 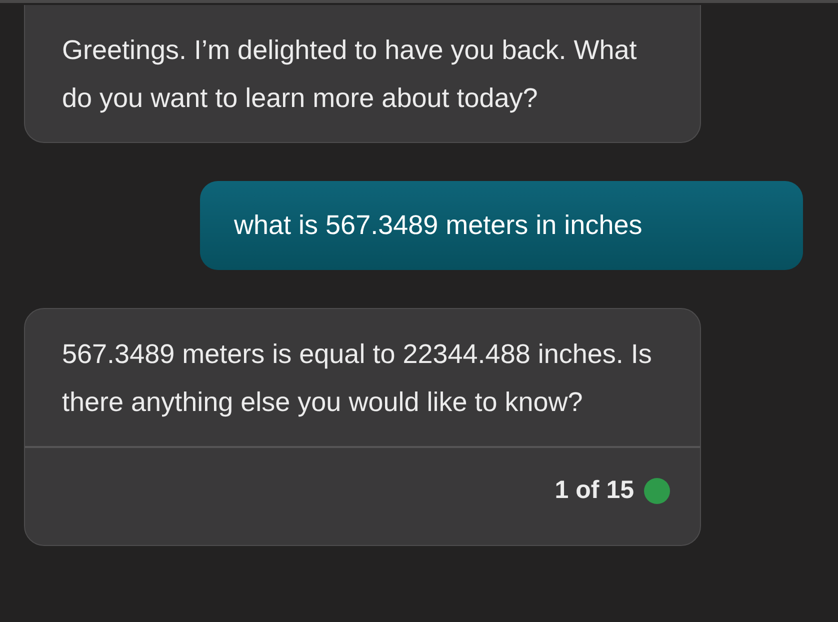 I want to click on message-text: Greetings. I’m delighted to have you back. What do you want to learn more about today?, so click(x=349, y=74).